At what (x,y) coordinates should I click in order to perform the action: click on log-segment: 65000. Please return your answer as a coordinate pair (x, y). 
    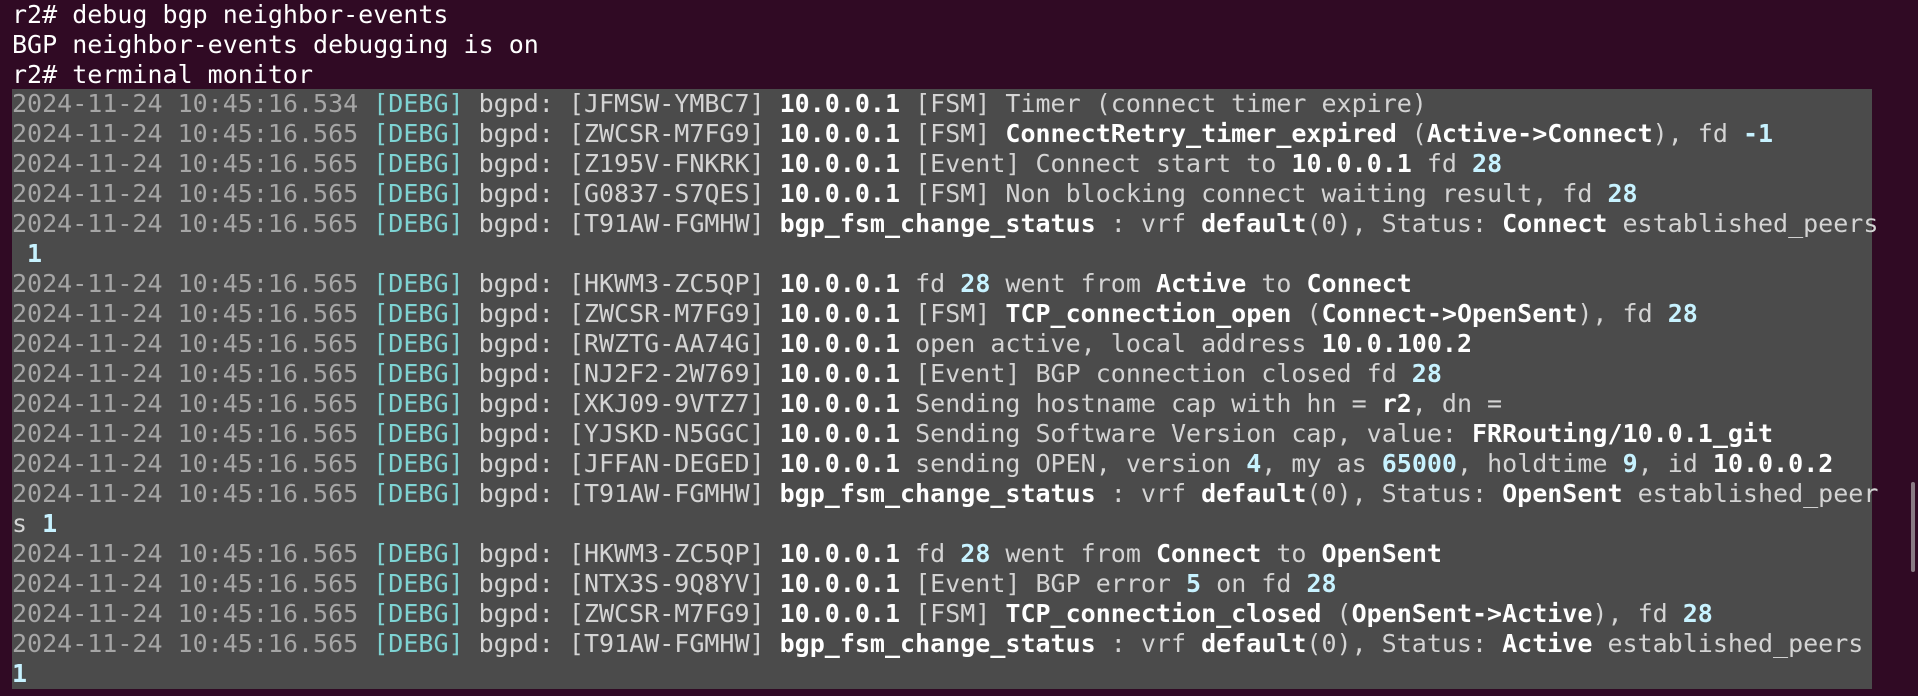
    Looking at the image, I should click on (1419, 463).